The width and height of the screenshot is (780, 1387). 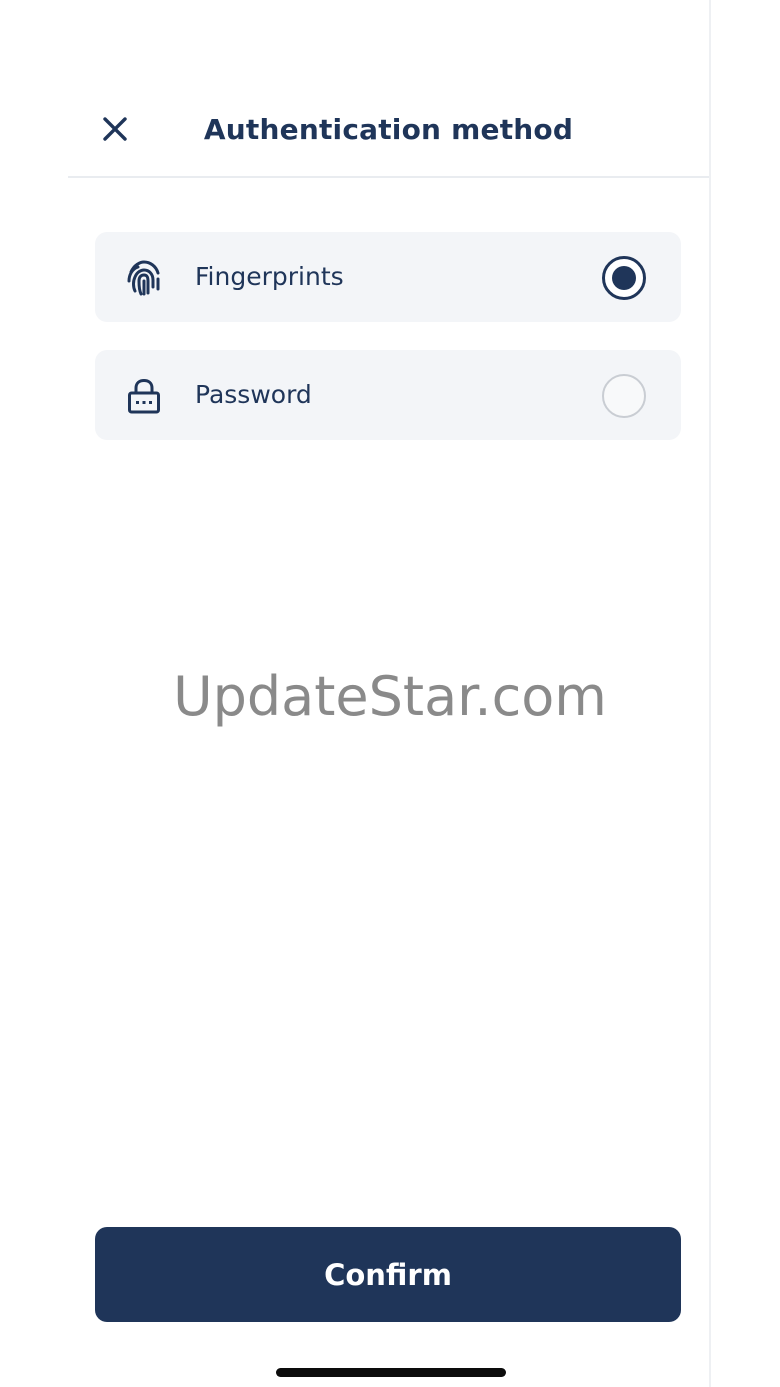 I want to click on fingerprint-icon, so click(x=143, y=278).